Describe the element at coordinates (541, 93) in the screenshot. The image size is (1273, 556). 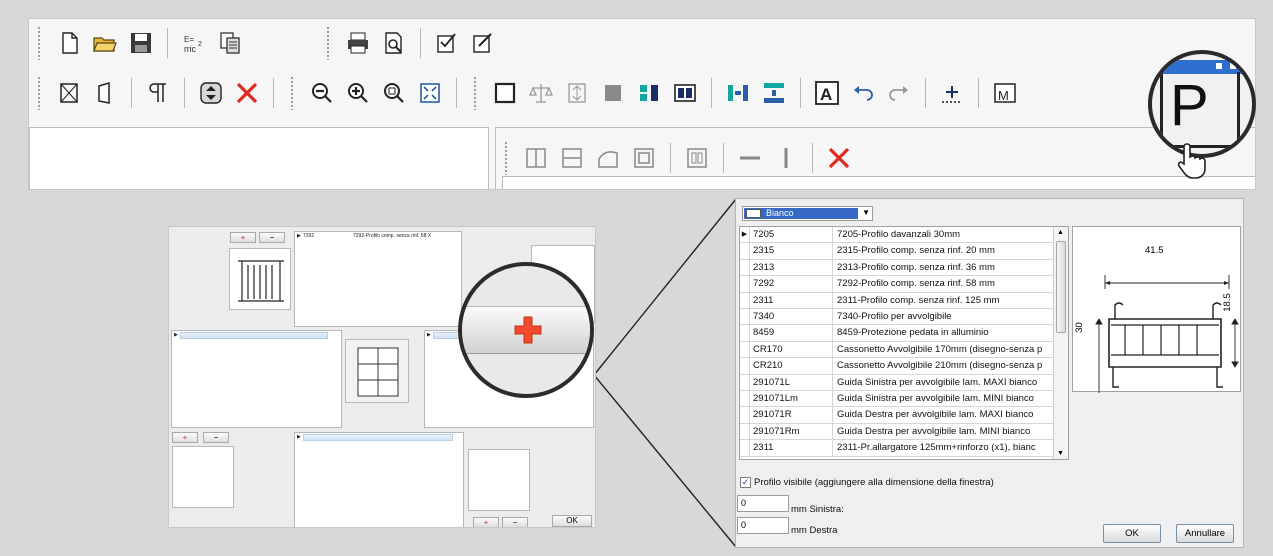
I see `balance-icon` at that location.